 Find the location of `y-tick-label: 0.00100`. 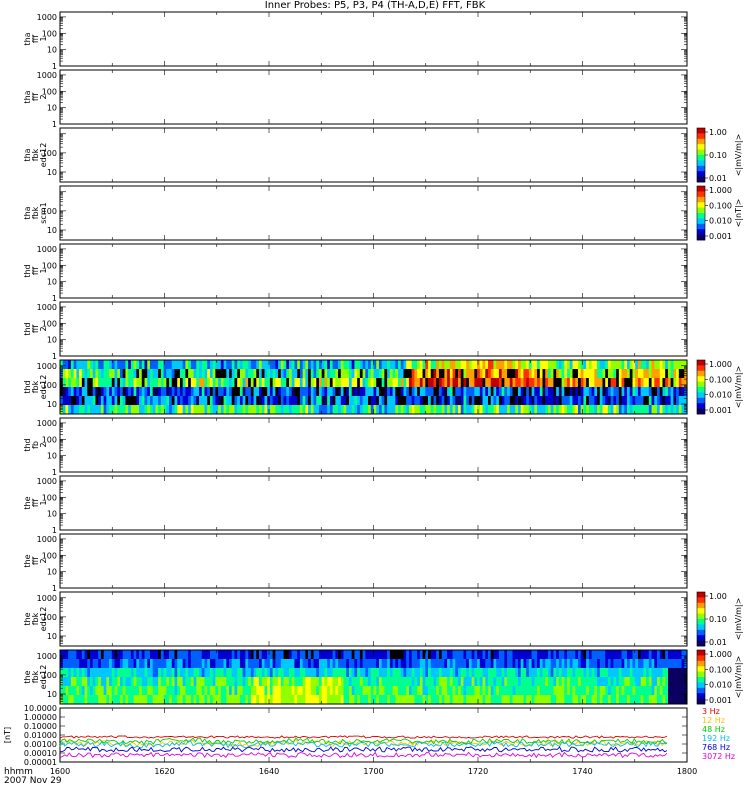

y-tick-label: 0.00100 is located at coordinates (40, 744).